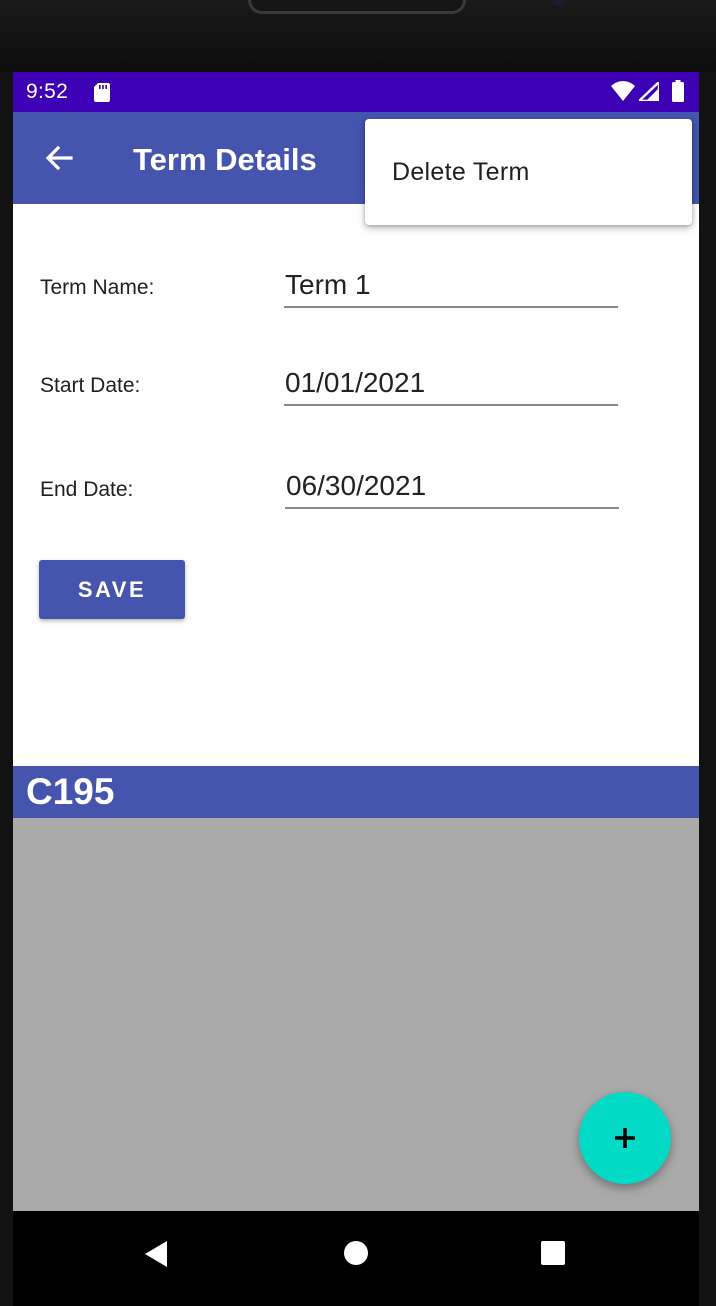 The image size is (716, 1306). What do you see at coordinates (452, 487) in the screenshot?
I see `end-date-field` at bounding box center [452, 487].